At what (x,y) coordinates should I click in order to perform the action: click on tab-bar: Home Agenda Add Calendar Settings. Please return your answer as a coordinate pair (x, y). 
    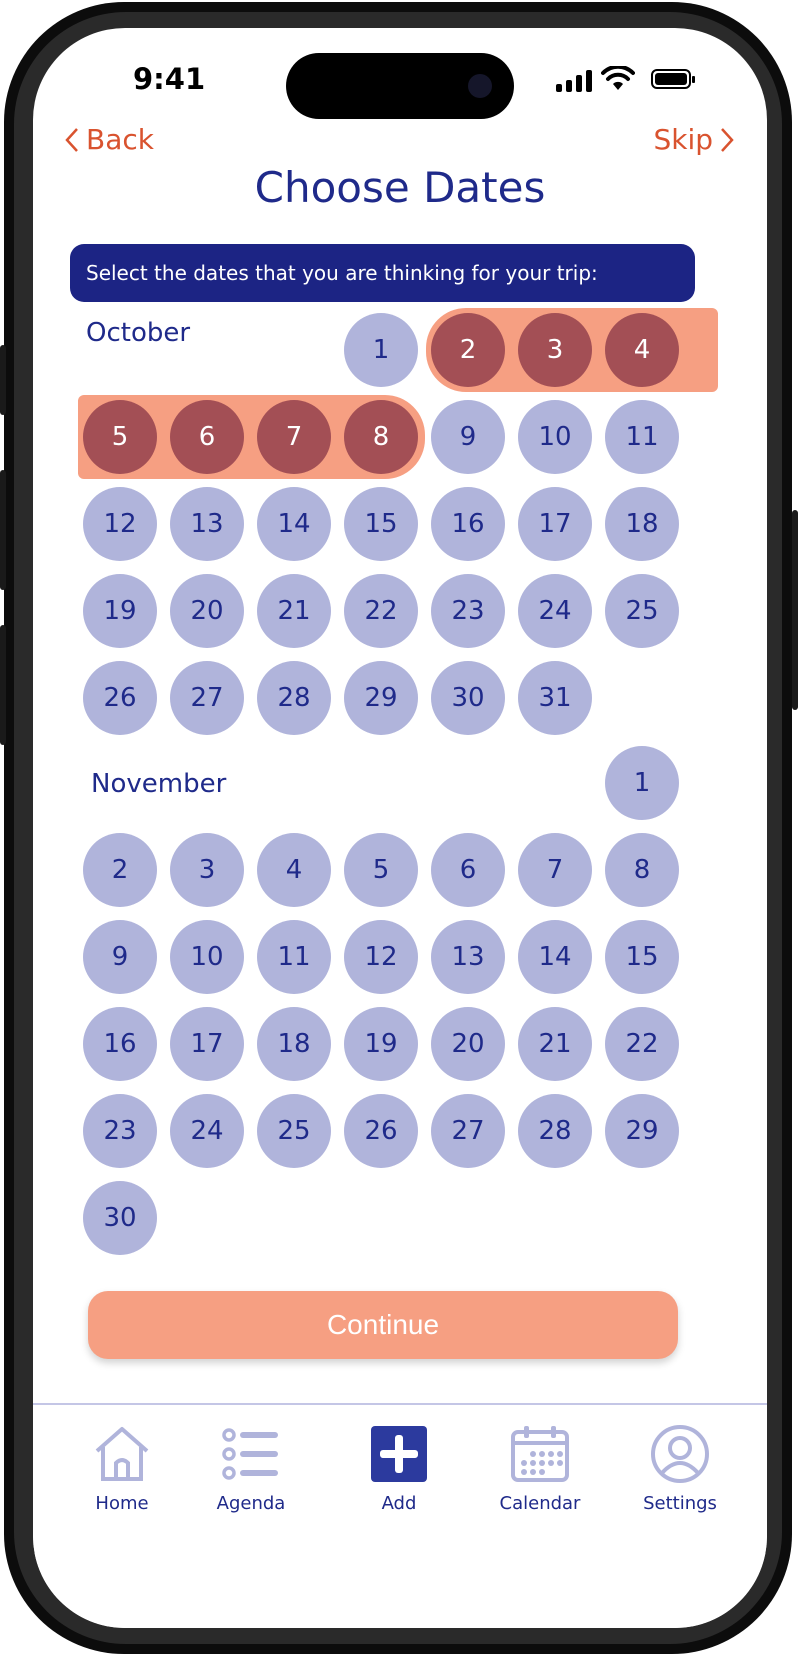
    Looking at the image, I should click on (400, 1515).